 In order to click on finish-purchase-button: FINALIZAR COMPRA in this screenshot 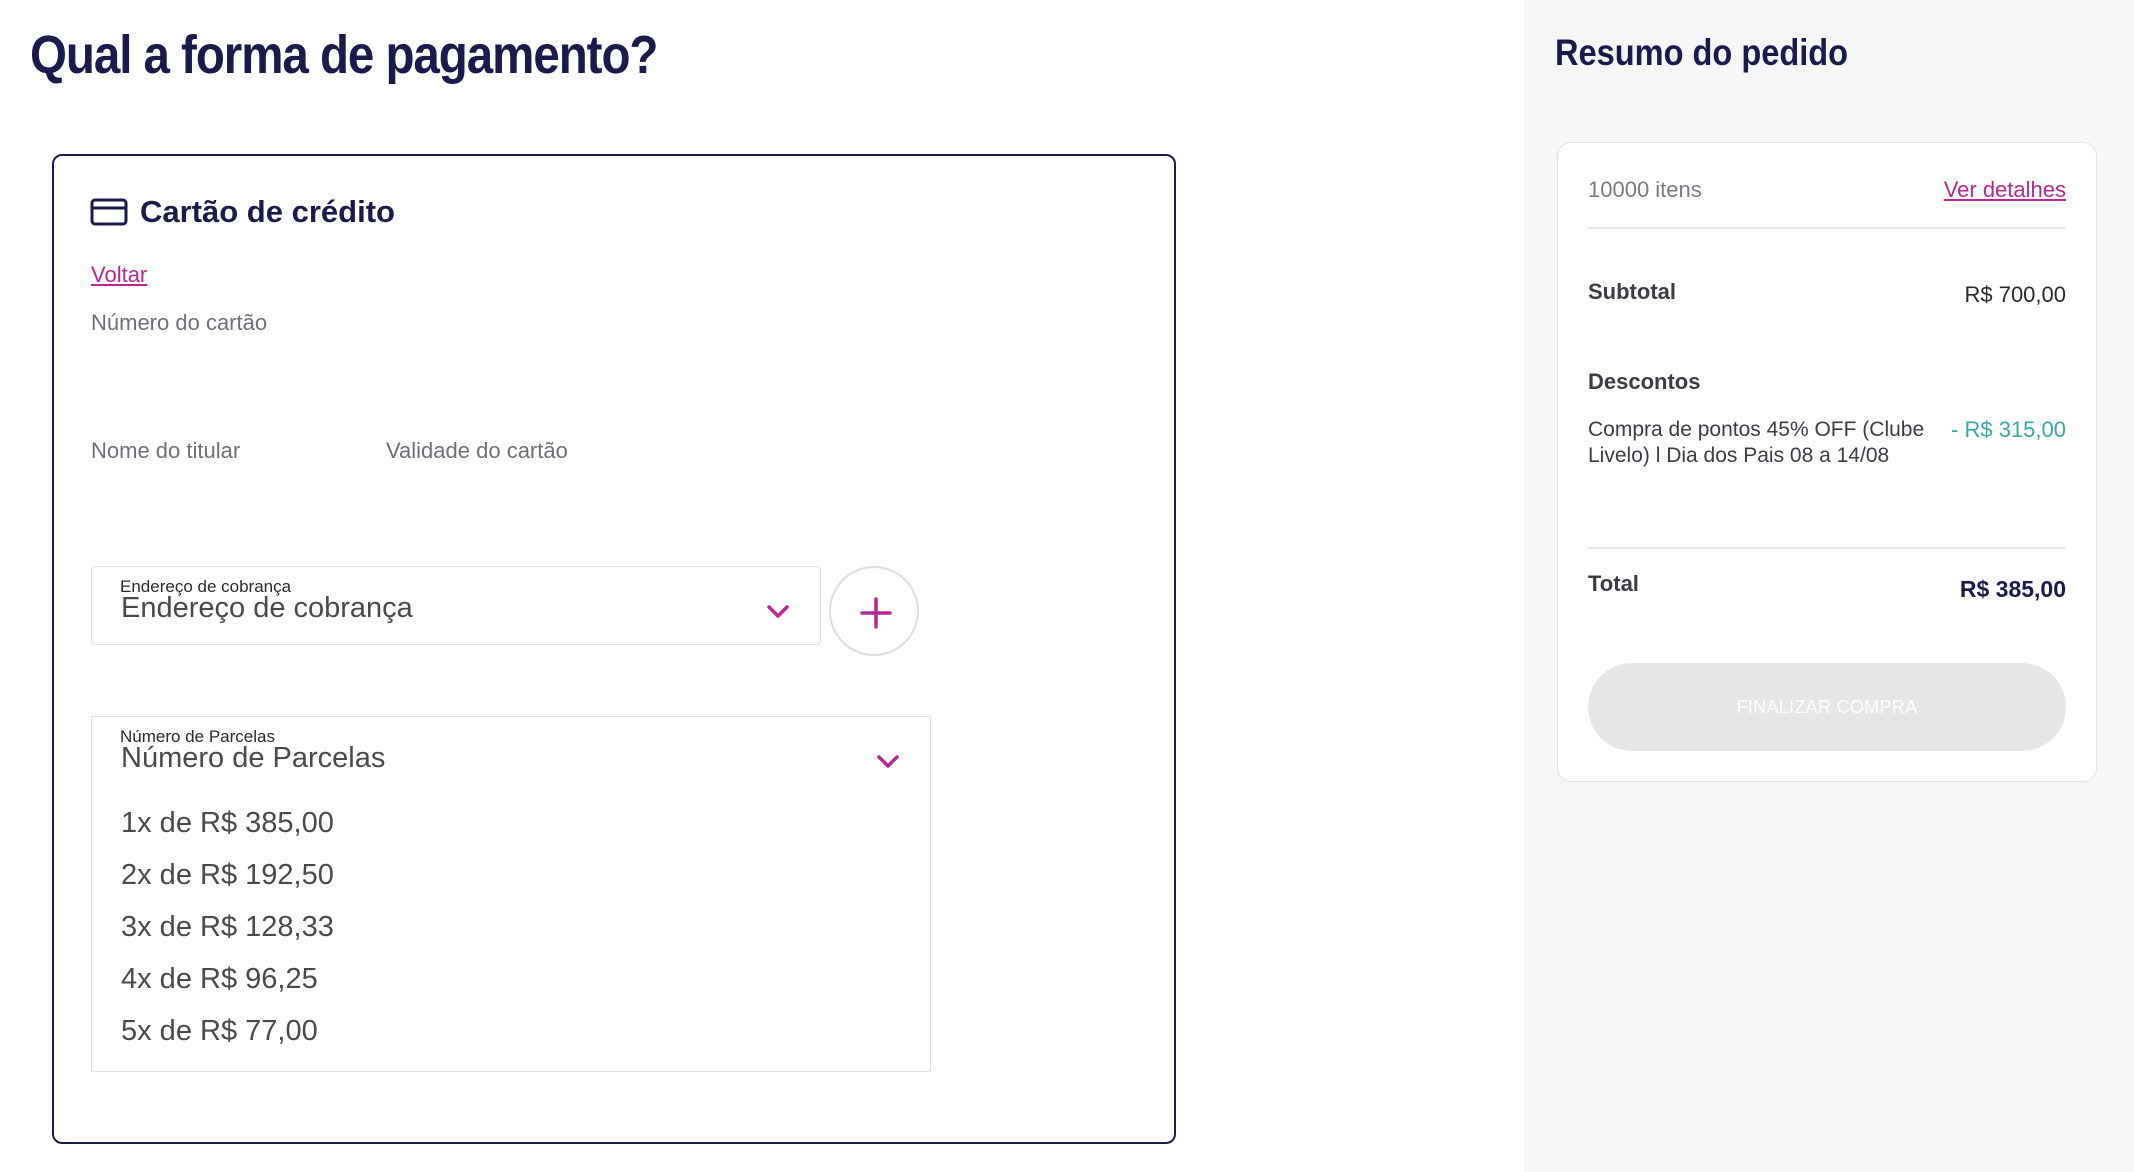, I will do `click(1827, 707)`.